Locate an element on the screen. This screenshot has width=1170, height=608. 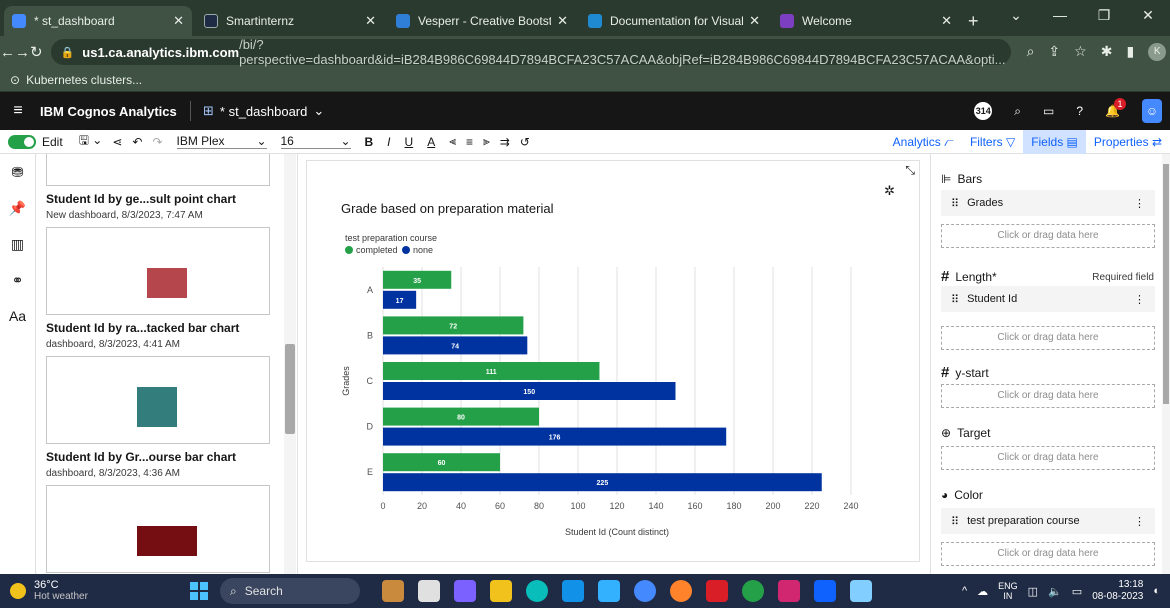
reset-icon: ↺ is located at coordinates (525, 142).